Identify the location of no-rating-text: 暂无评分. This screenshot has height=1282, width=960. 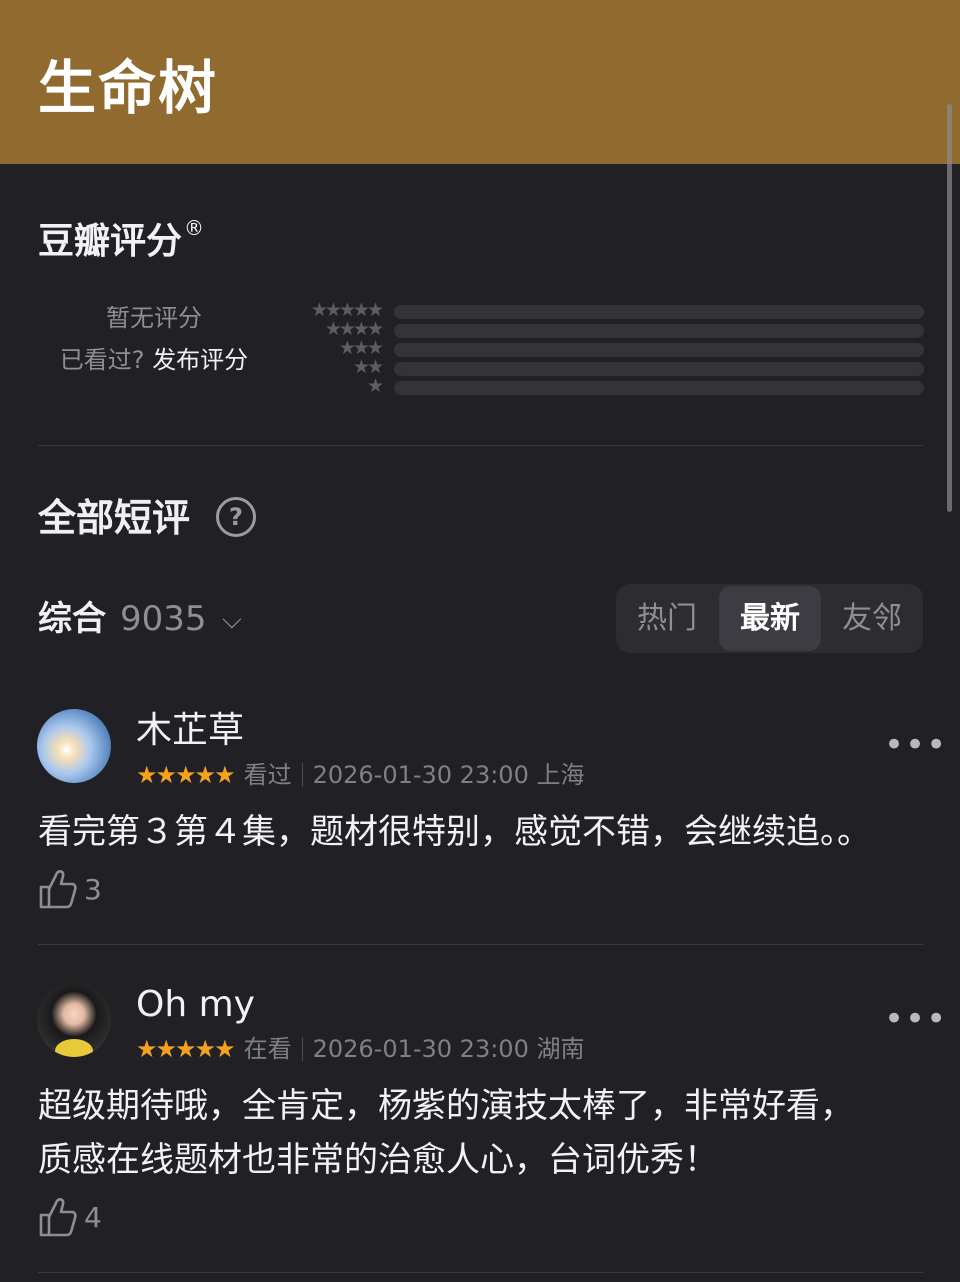
(154, 318).